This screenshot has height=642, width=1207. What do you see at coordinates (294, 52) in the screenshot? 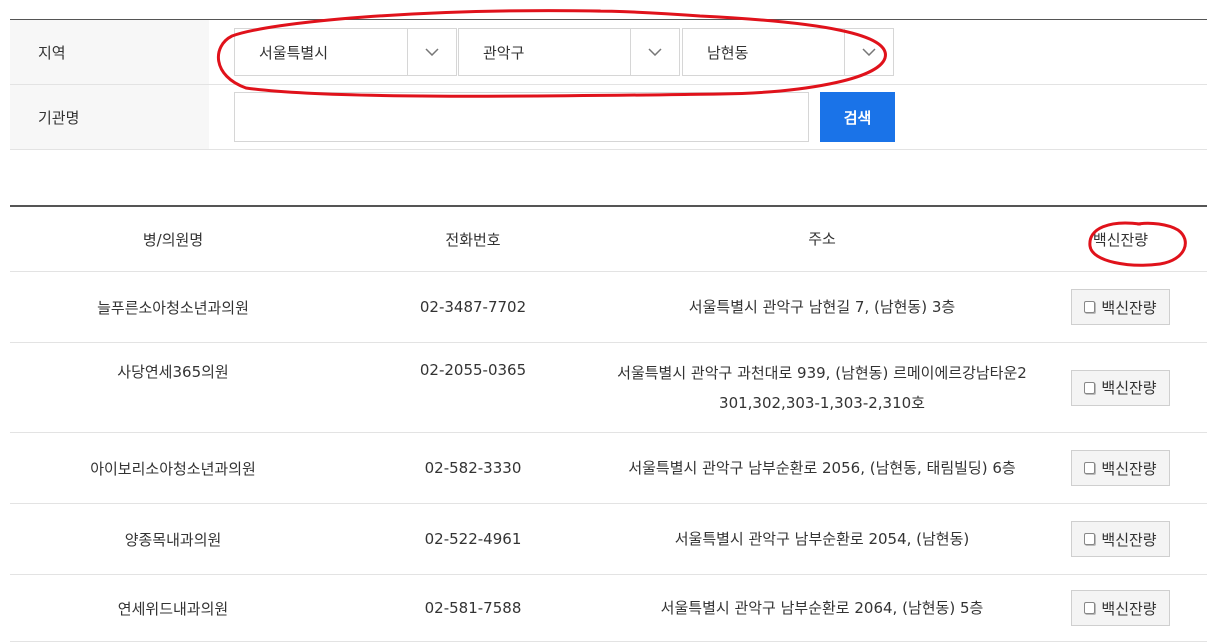
I see `city-select-value: 서울특별시` at bounding box center [294, 52].